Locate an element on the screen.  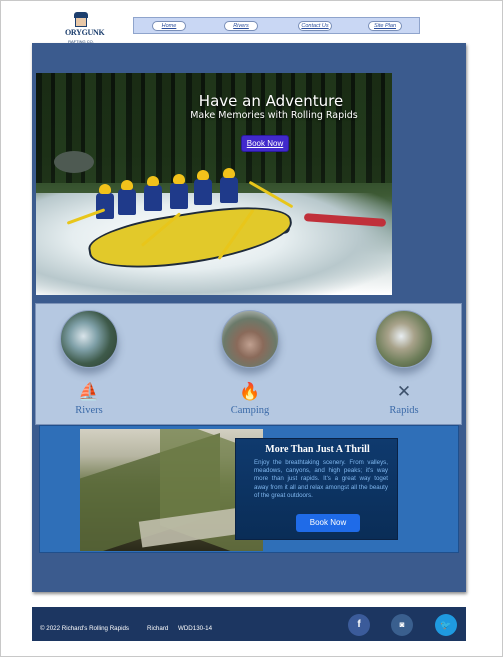
logo-word: ORYGUNK is located at coordinates (85, 32).